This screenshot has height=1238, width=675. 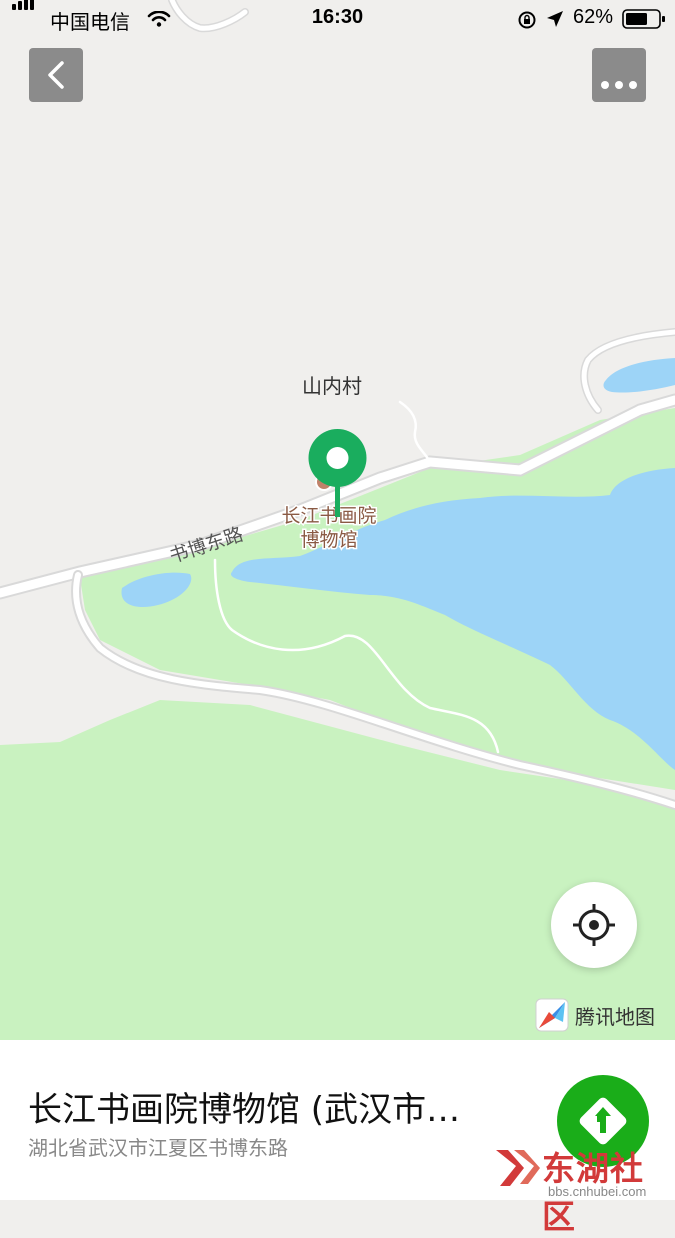 What do you see at coordinates (332, 386) in the screenshot?
I see `village-label: 山内村` at bounding box center [332, 386].